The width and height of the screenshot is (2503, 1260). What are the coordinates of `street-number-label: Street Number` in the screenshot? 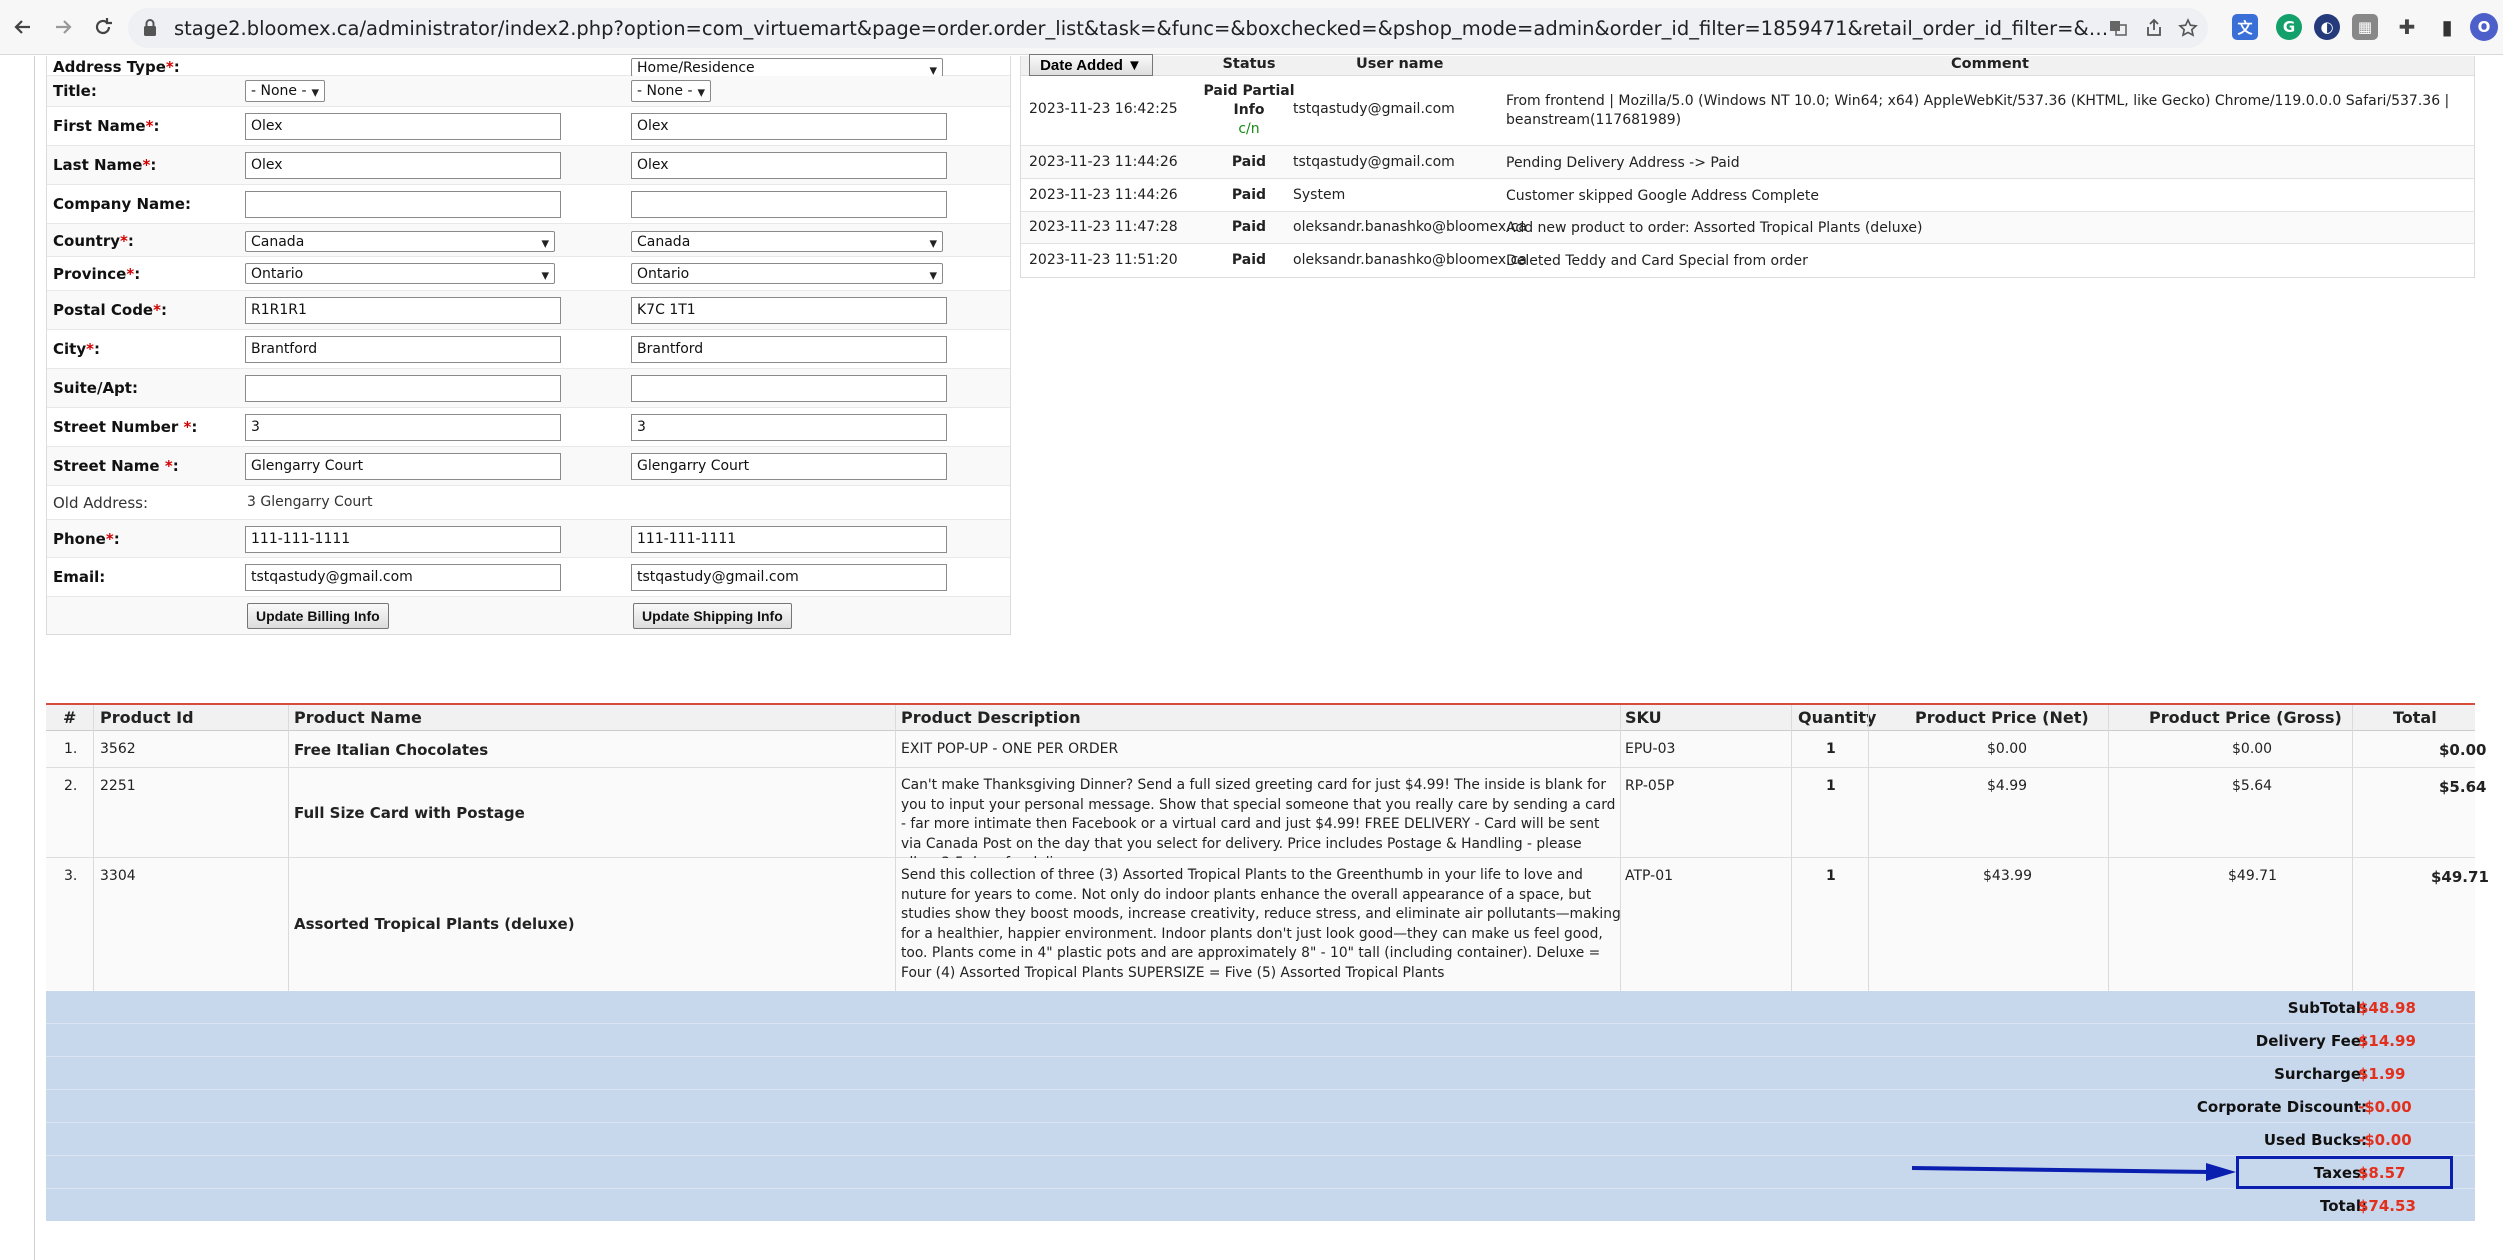 It's located at (116, 427).